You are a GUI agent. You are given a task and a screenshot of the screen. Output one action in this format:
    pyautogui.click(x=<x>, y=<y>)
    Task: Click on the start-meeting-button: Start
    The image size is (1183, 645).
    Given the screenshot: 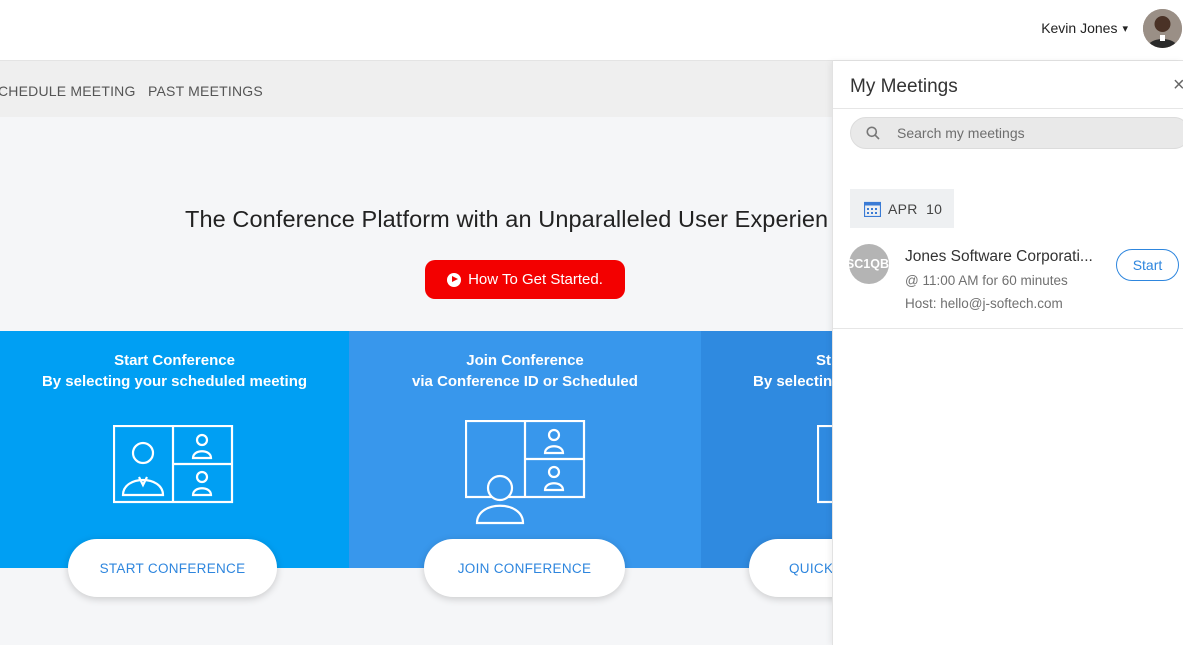 What is the action you would take?
    pyautogui.click(x=1147, y=265)
    